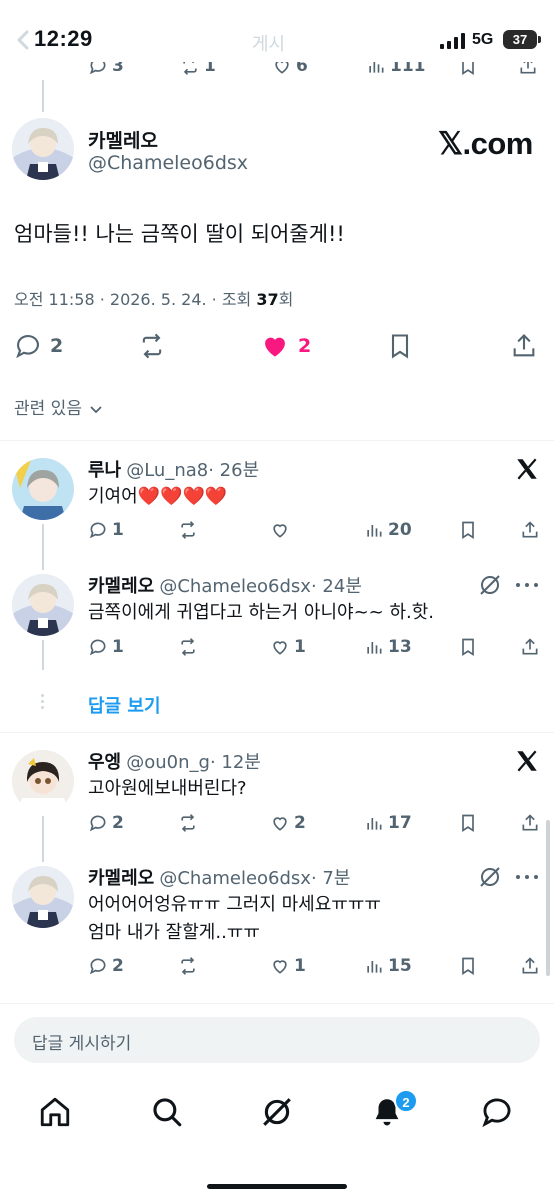  What do you see at coordinates (261, 612) in the screenshot?
I see `reply-text: 금쪽이에게 귀엽다고 하는거 아니야~~ 하.핫.` at bounding box center [261, 612].